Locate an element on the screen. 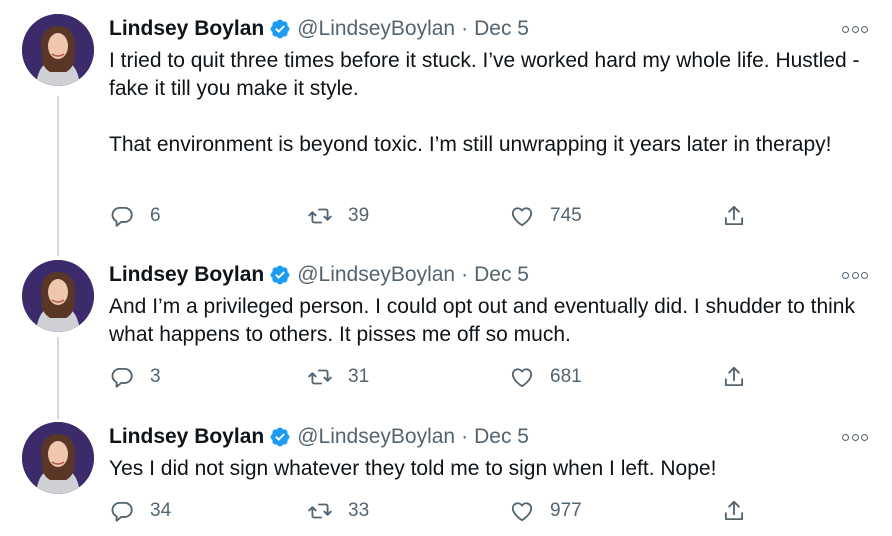 This screenshot has height=536, width=892. retweet-button: 33 is located at coordinates (338, 511).